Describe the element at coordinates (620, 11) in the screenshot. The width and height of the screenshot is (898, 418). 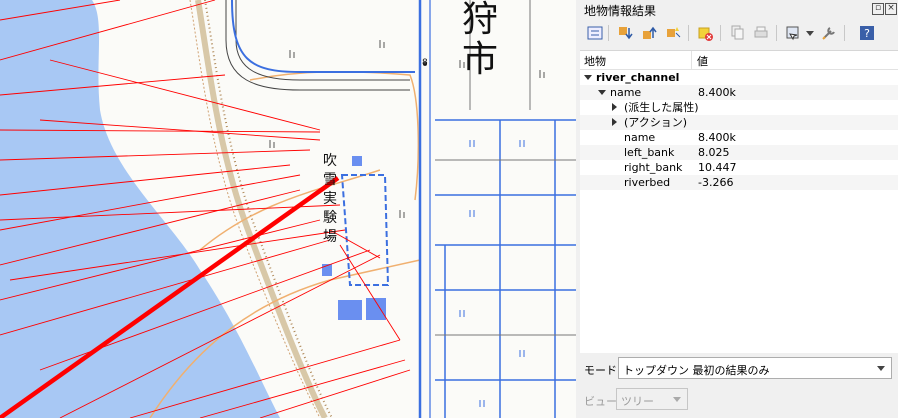
I see `panel-title: 地物情報結果` at that location.